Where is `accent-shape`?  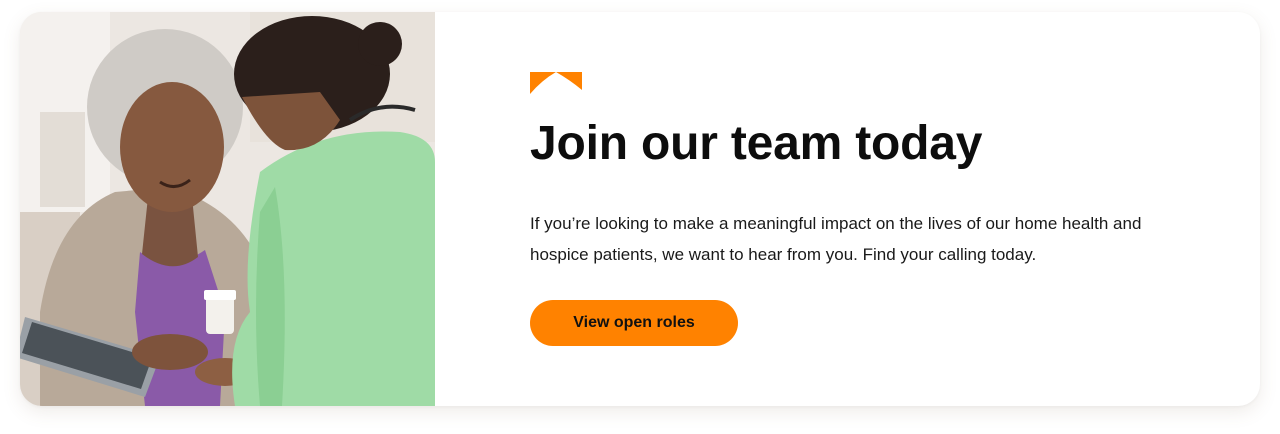 accent-shape is located at coordinates (556, 83).